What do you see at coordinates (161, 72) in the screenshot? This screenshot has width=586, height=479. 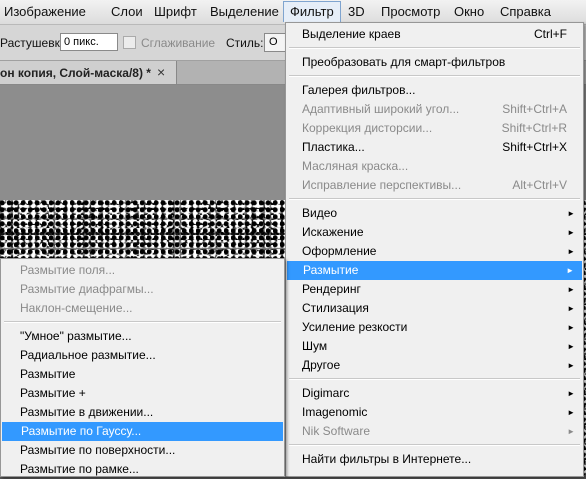 I see `close-icon: ×` at bounding box center [161, 72].